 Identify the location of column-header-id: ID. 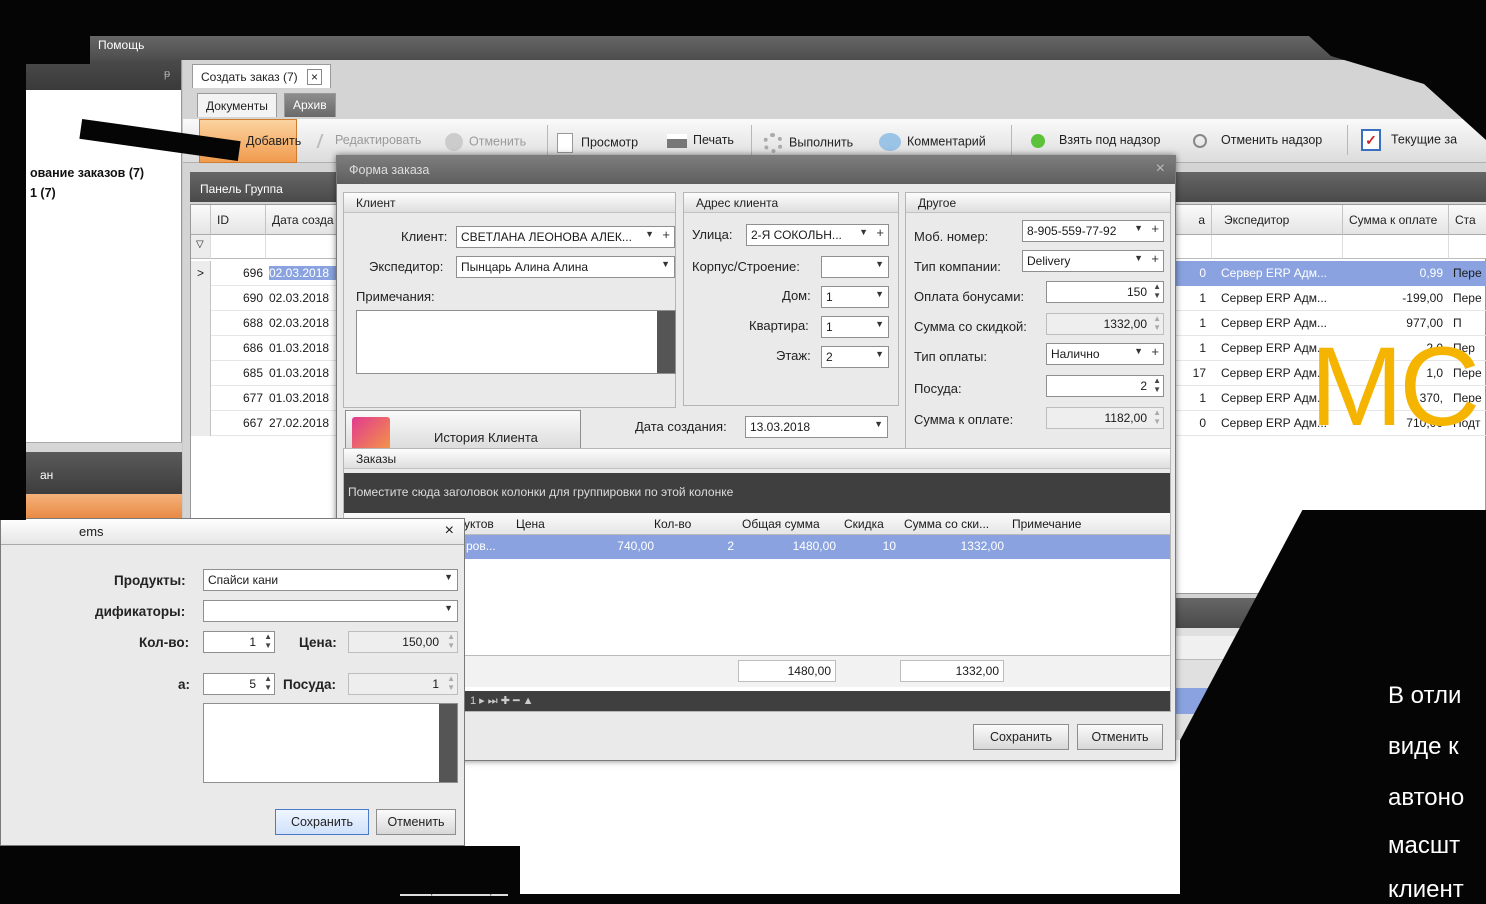
(238, 220).